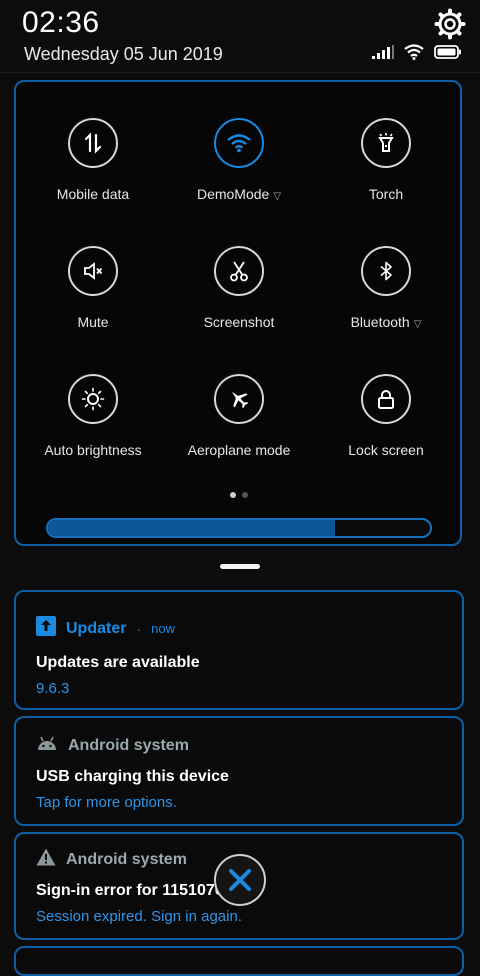  What do you see at coordinates (93, 143) in the screenshot?
I see `mobile-data-icon` at bounding box center [93, 143].